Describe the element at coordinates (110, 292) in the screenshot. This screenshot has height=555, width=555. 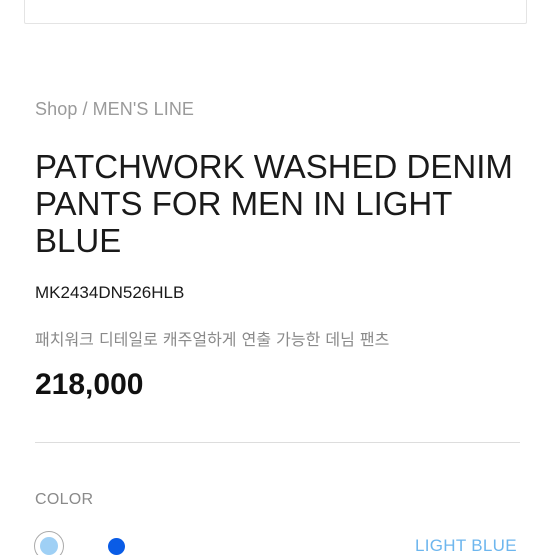
I see `product-sku: MK2434DN526HLB` at that location.